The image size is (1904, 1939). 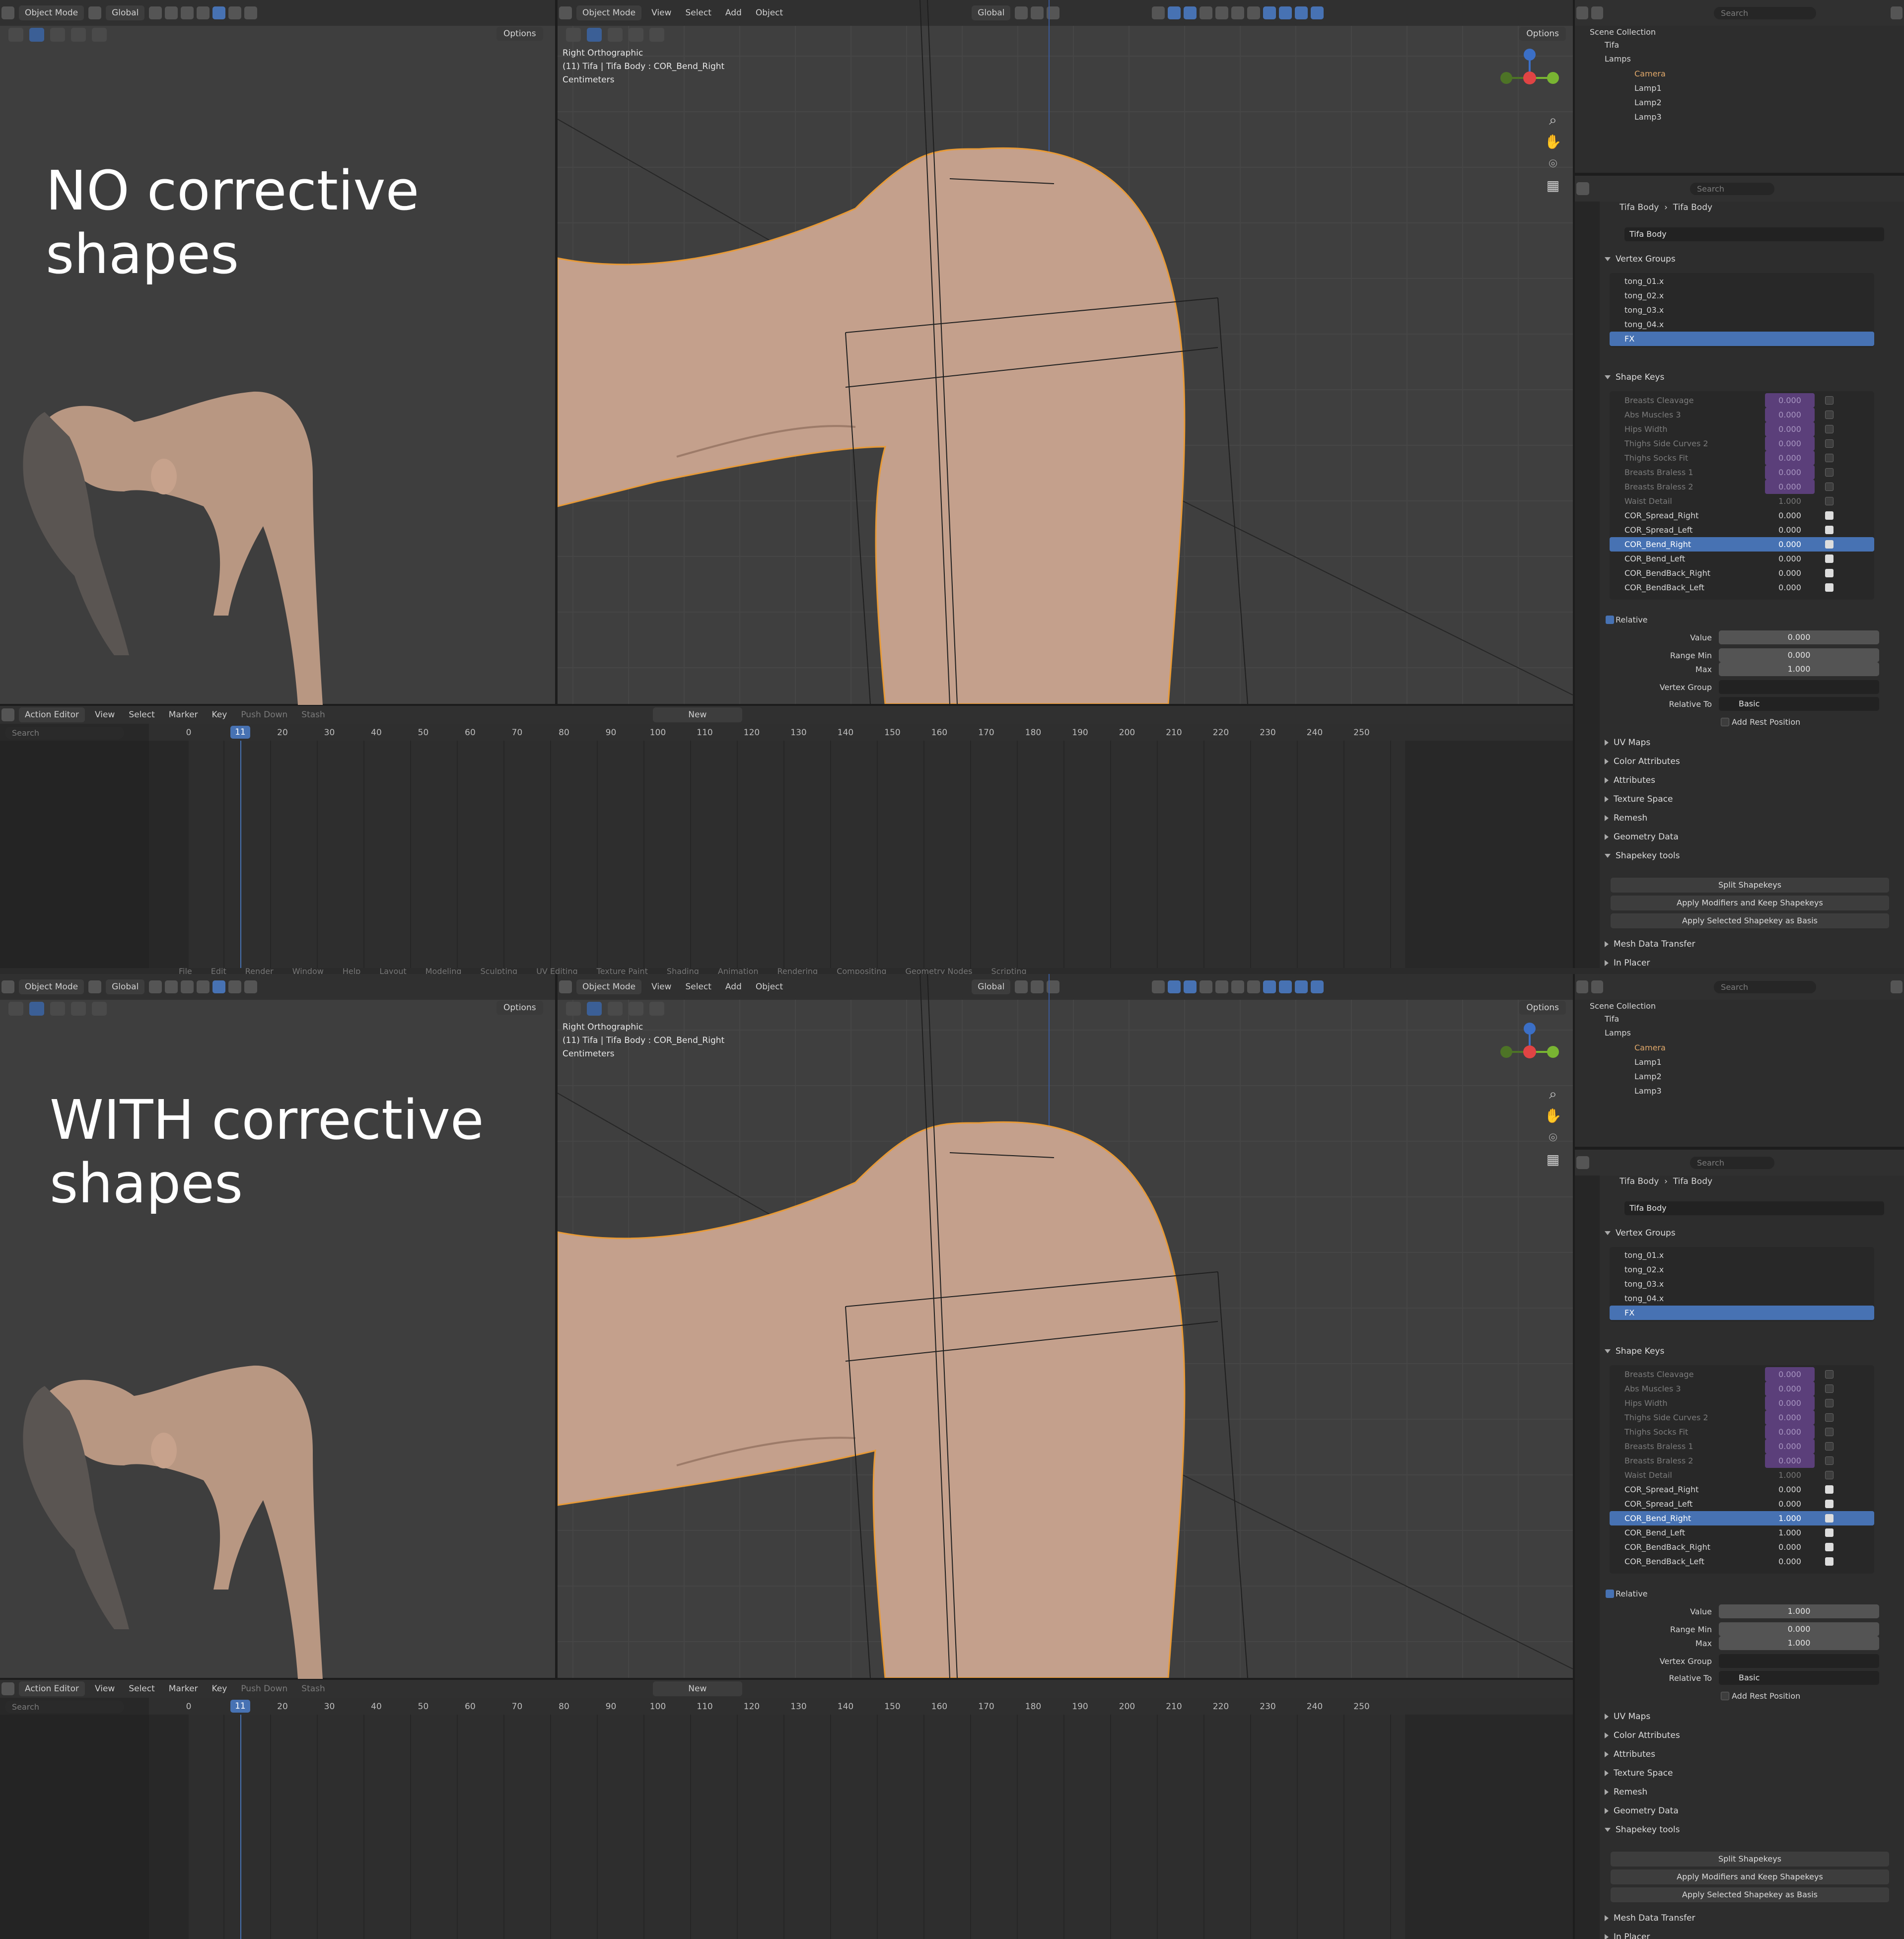 What do you see at coordinates (264, 715) in the screenshot?
I see `push-down-button: Push Down` at bounding box center [264, 715].